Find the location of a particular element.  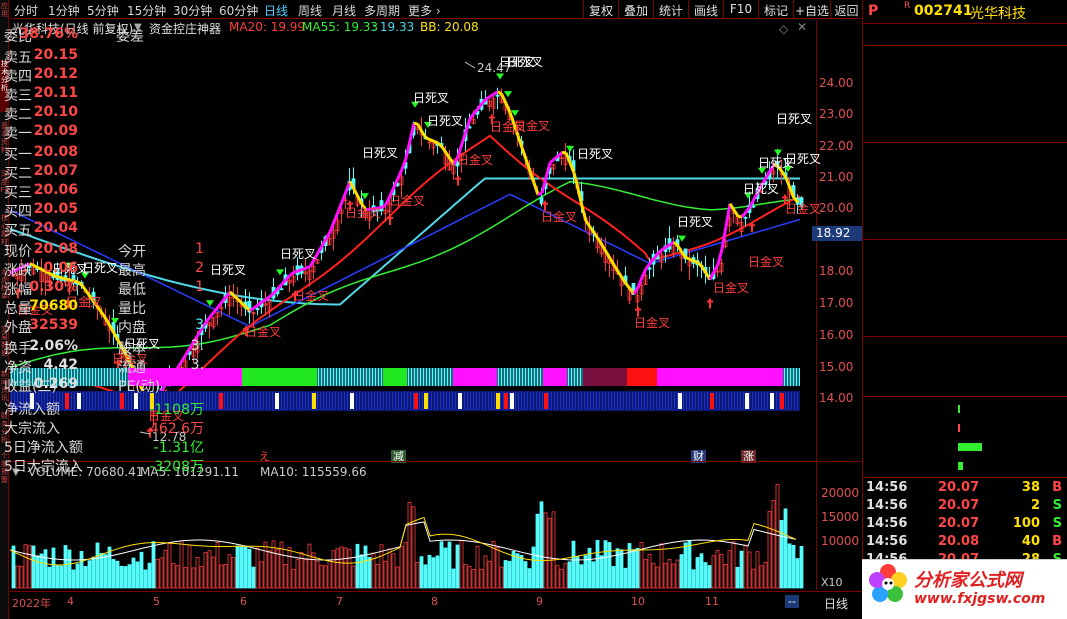

period-indicator: 日线 is located at coordinates (836, 603).